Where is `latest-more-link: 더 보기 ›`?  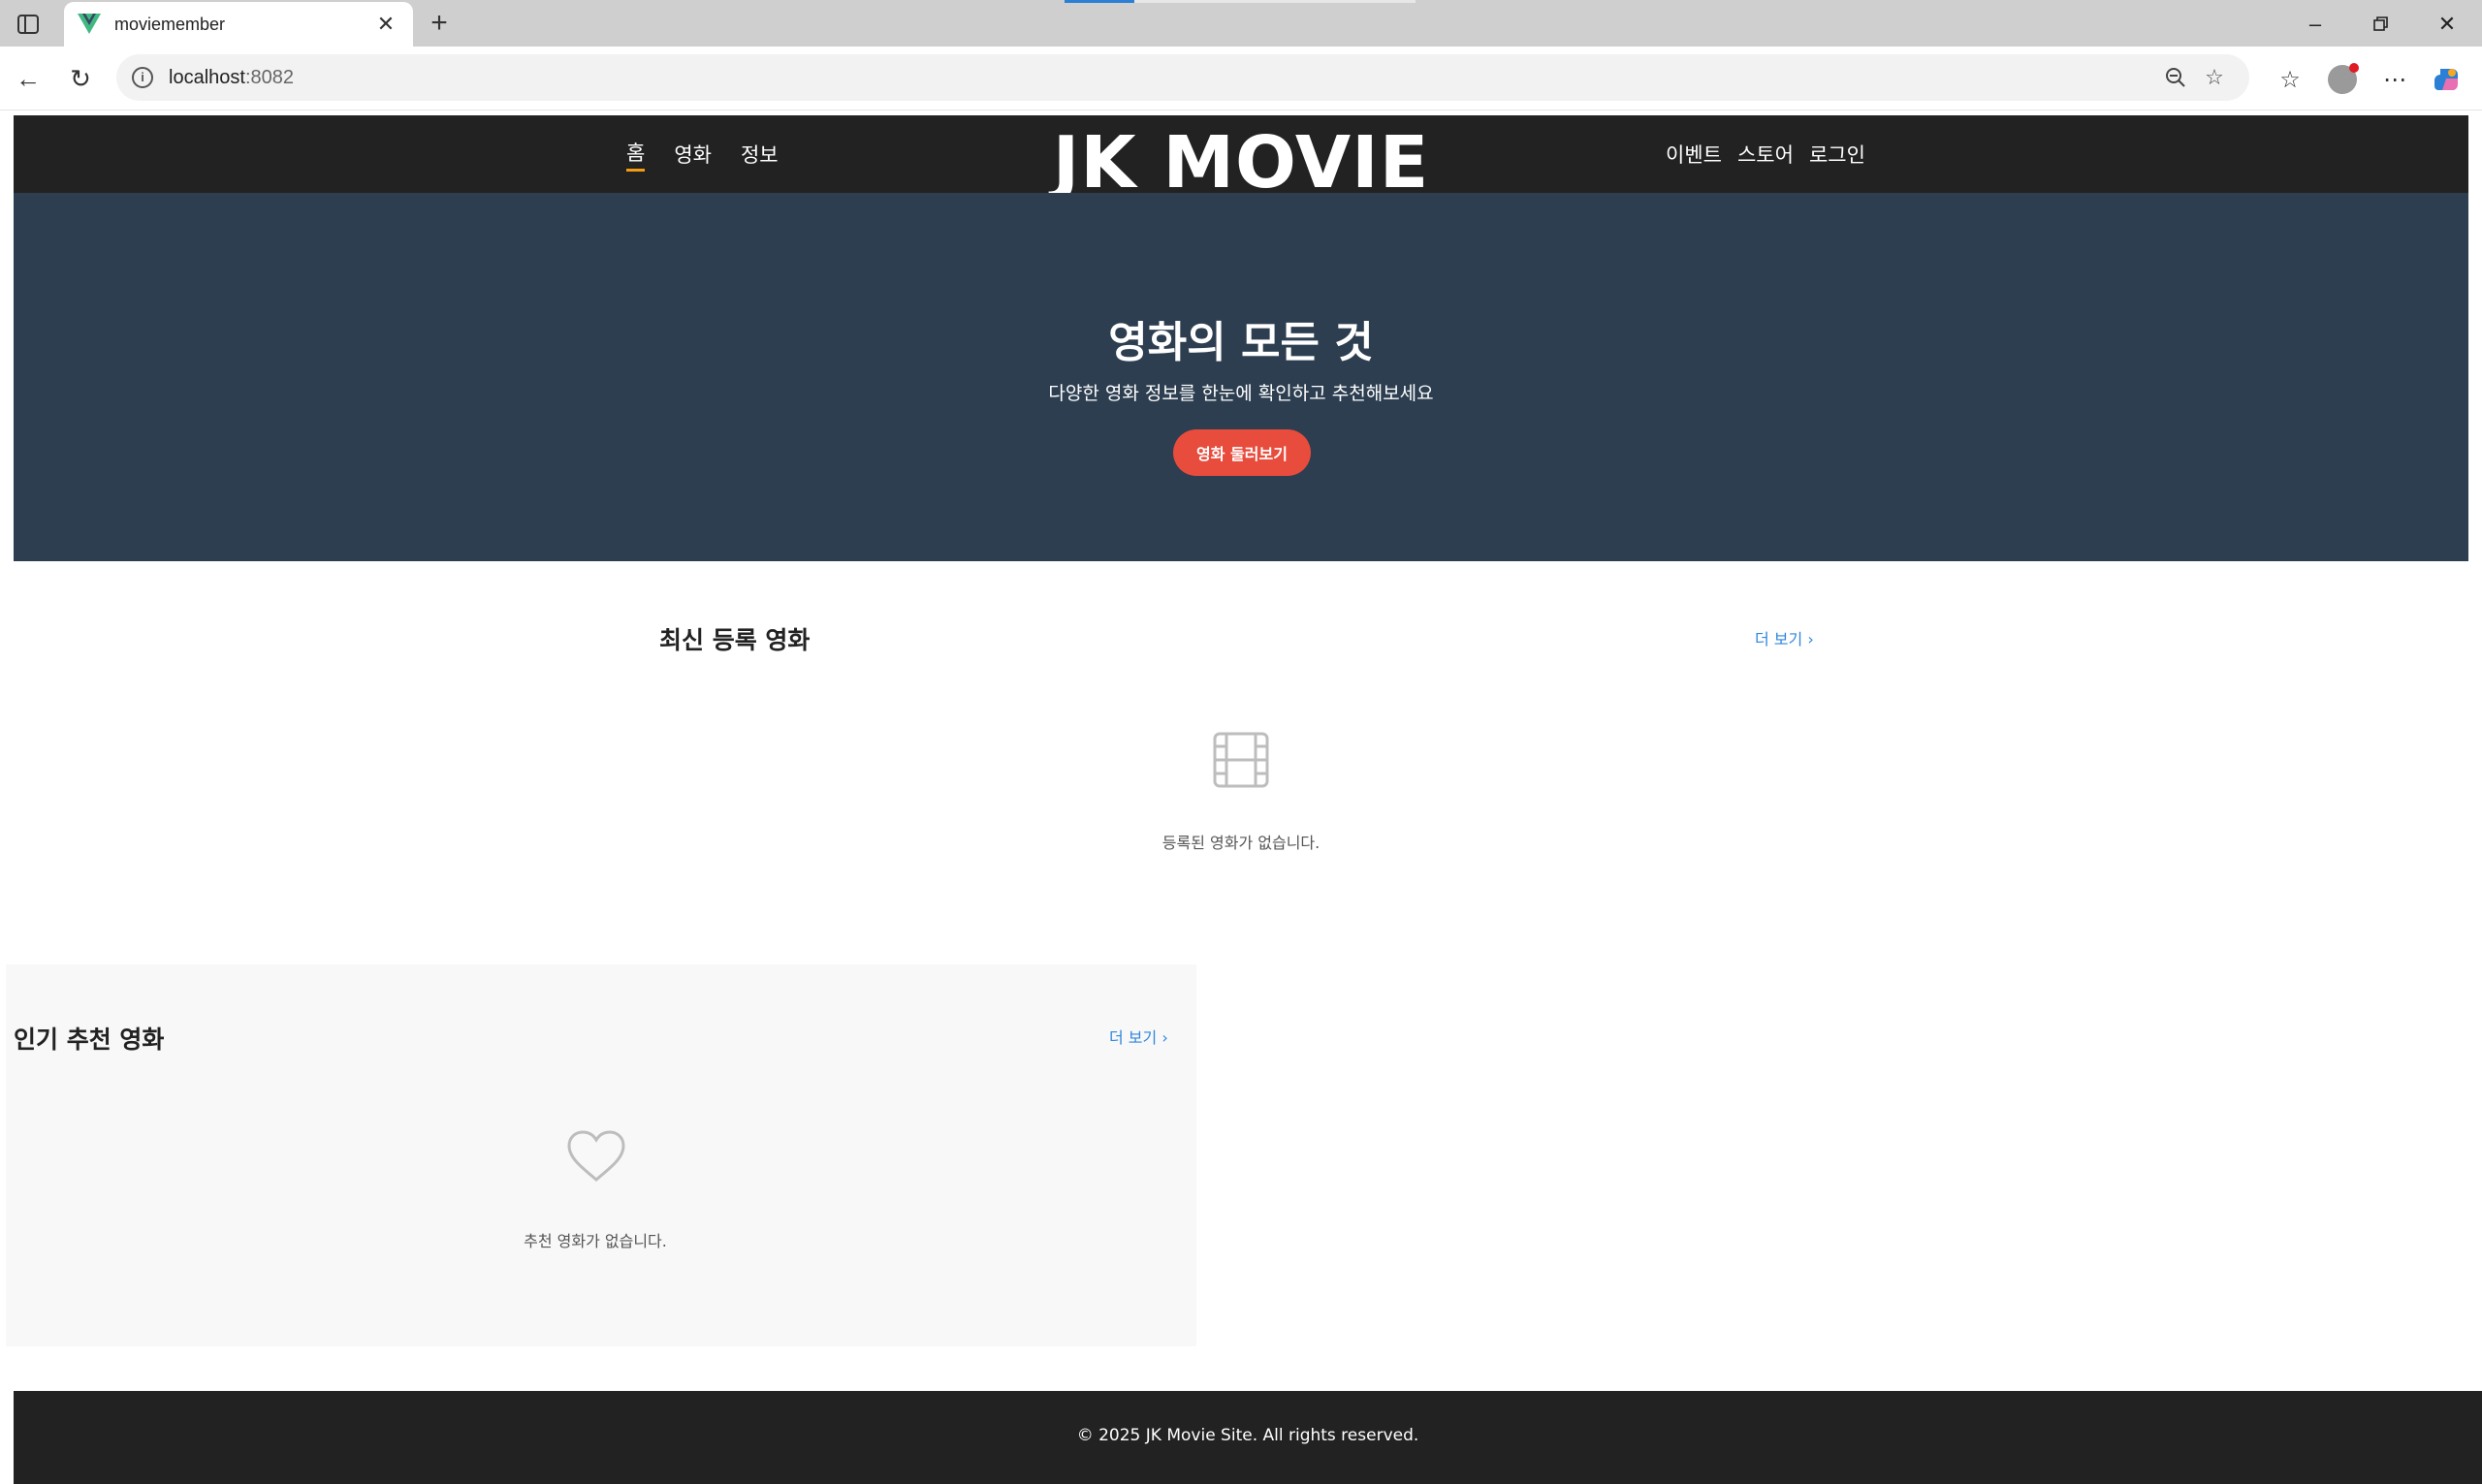 latest-more-link: 더 보기 › is located at coordinates (1784, 638).